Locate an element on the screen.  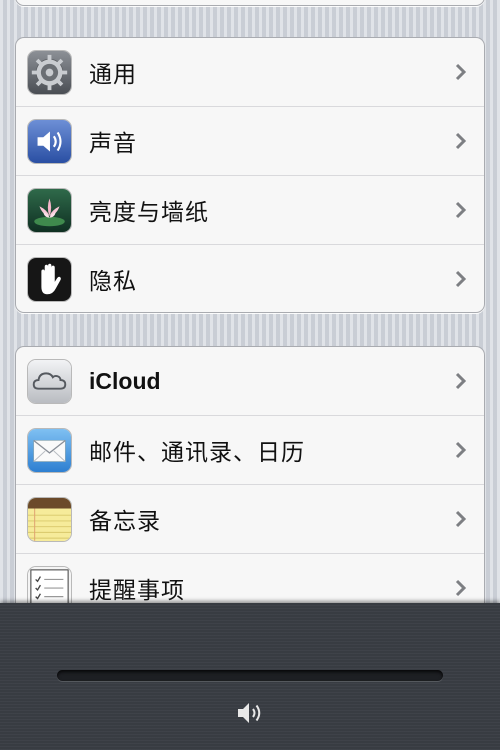
cloud-icon is located at coordinates (49, 381).